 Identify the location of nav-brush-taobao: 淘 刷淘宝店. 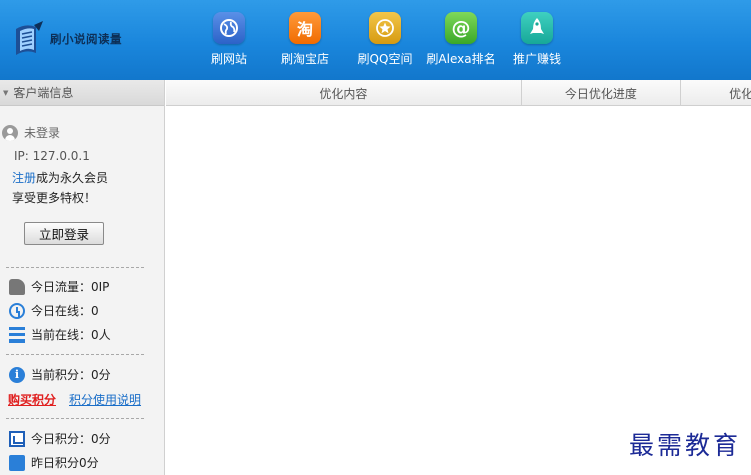
(305, 42).